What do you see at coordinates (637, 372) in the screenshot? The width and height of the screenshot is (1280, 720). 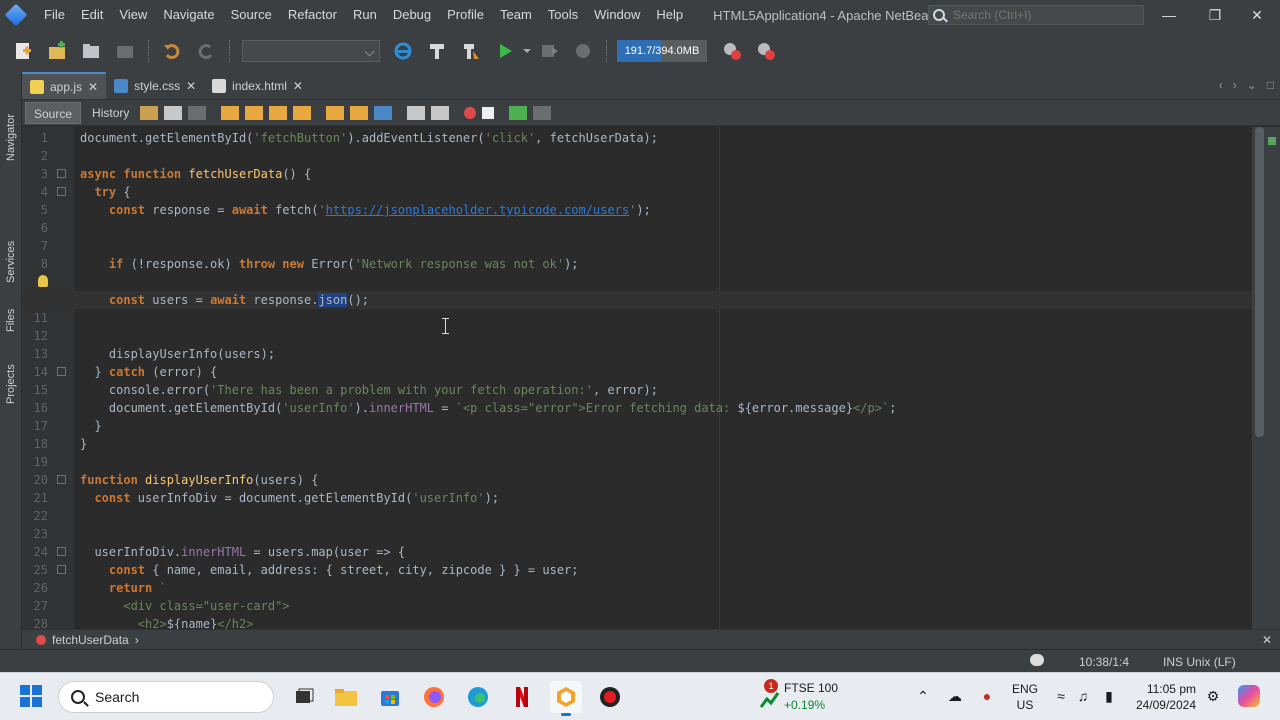 I see `code-line: 14 } catch (error) {` at bounding box center [637, 372].